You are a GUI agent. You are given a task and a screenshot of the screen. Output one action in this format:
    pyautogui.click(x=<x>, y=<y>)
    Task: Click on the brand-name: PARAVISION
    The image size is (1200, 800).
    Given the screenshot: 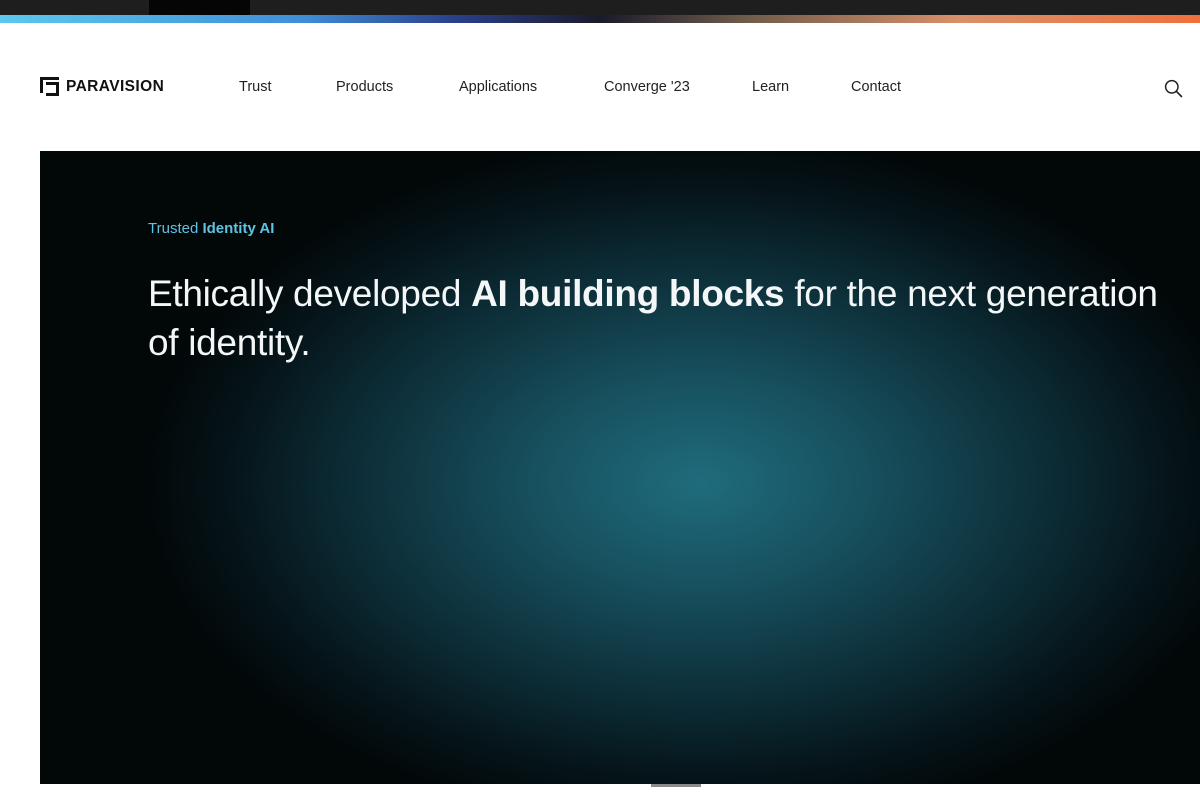 What is the action you would take?
    pyautogui.click(x=115, y=86)
    